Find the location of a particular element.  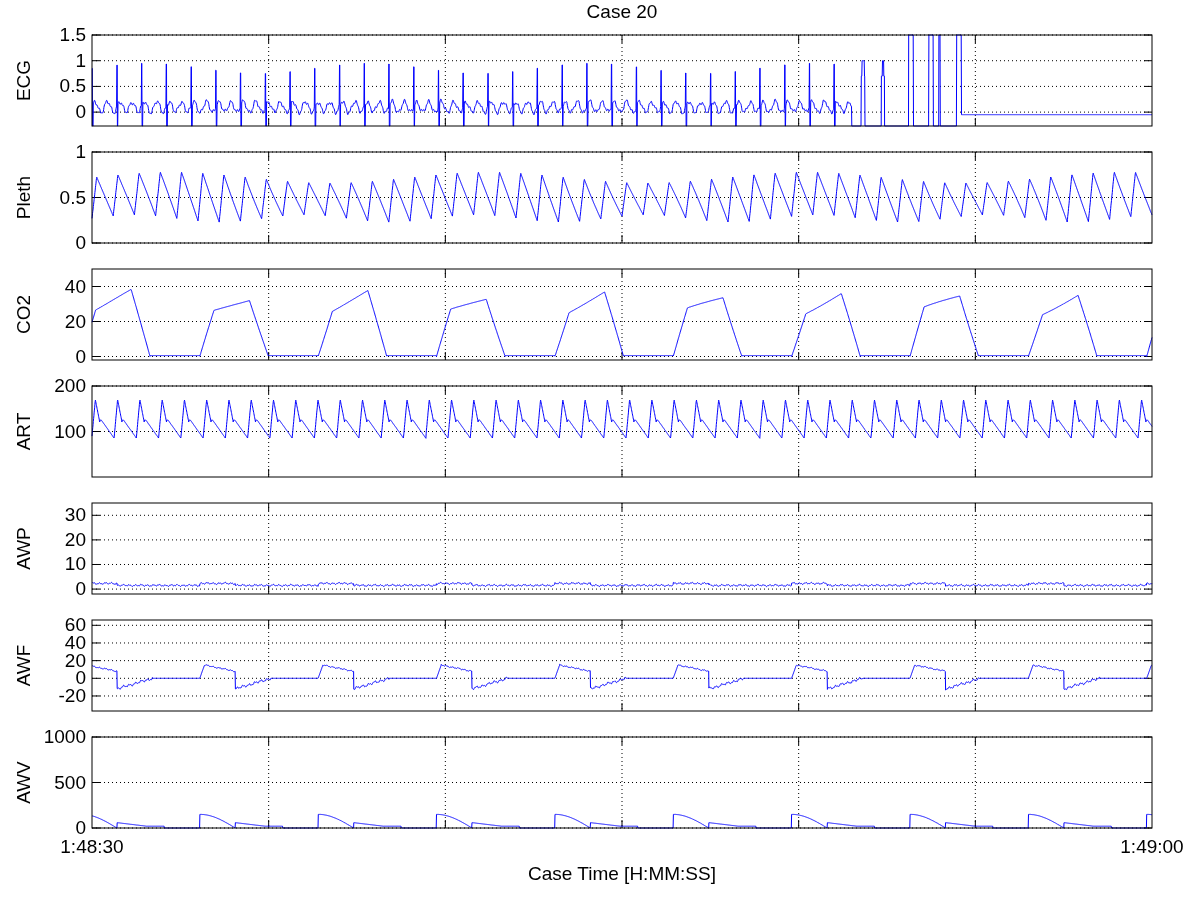

y-axis-label: ECG is located at coordinates (23, 80).